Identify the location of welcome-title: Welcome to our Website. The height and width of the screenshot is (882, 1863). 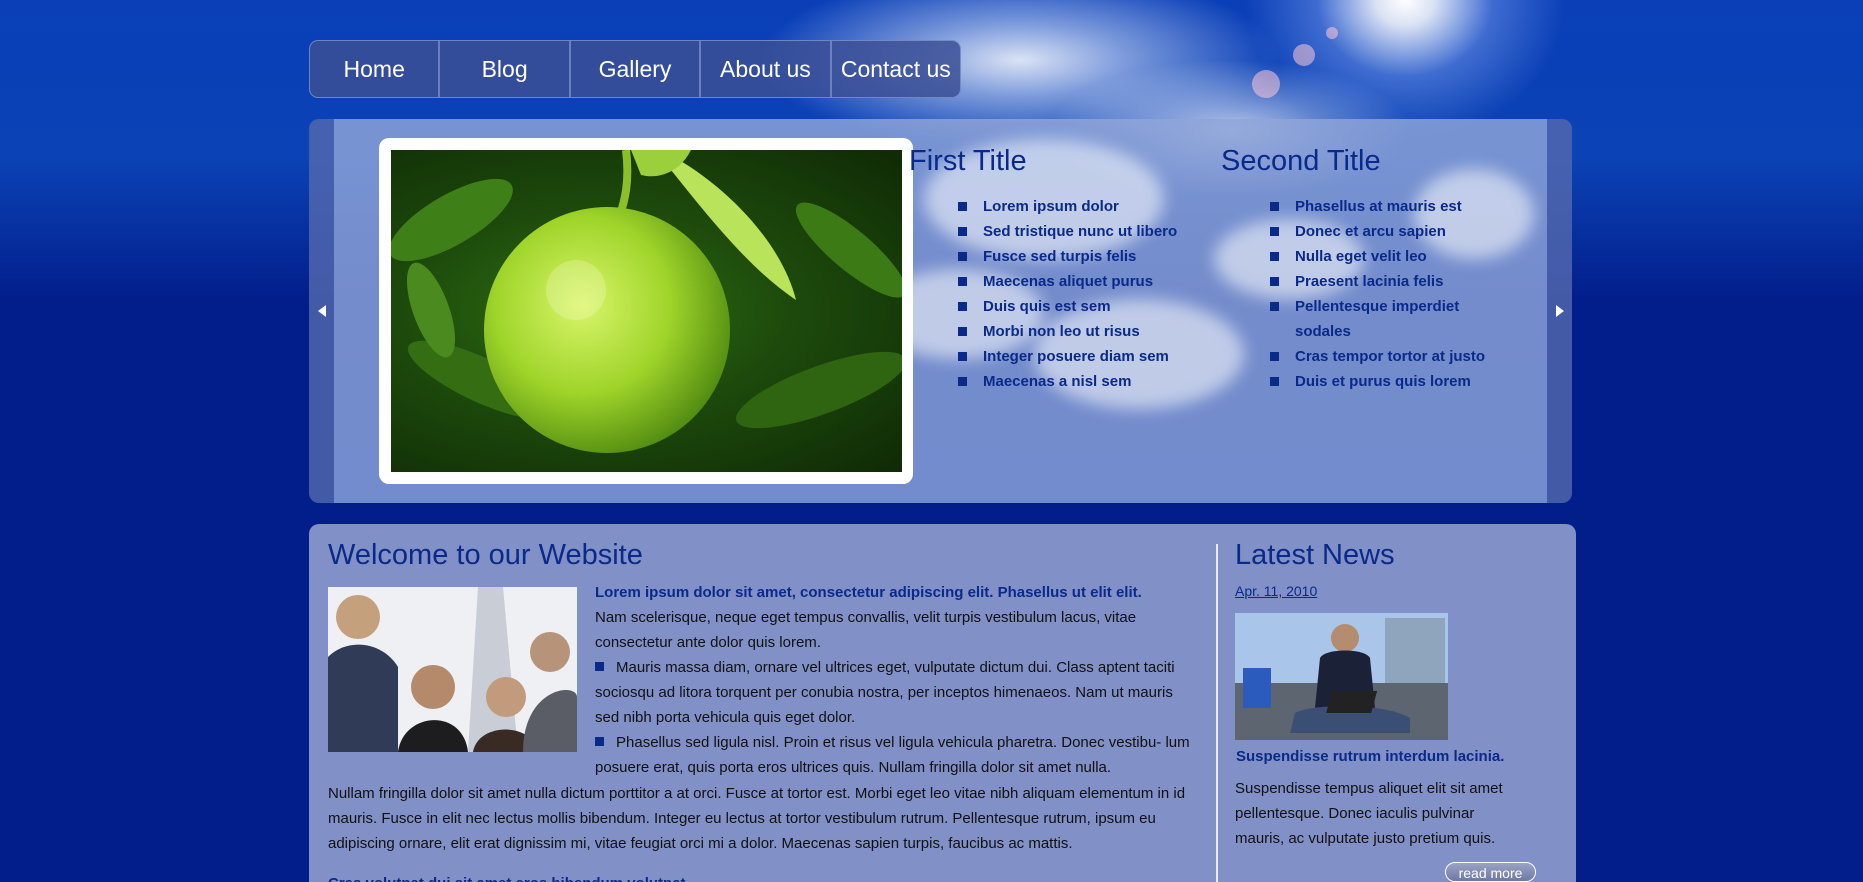
(485, 555).